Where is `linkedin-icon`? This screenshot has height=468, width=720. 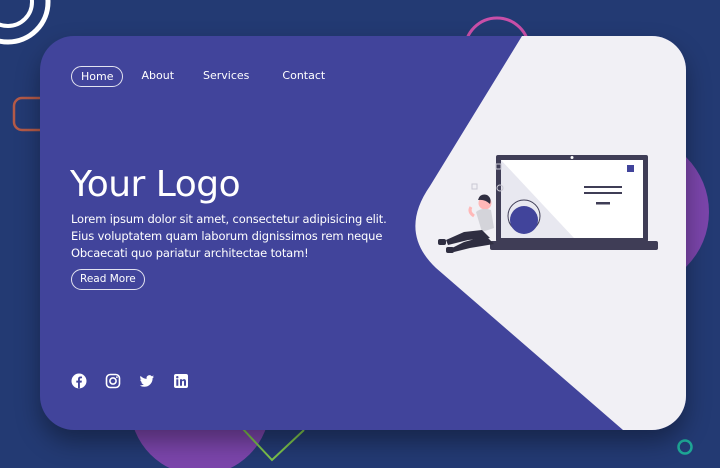
linkedin-icon is located at coordinates (181, 381).